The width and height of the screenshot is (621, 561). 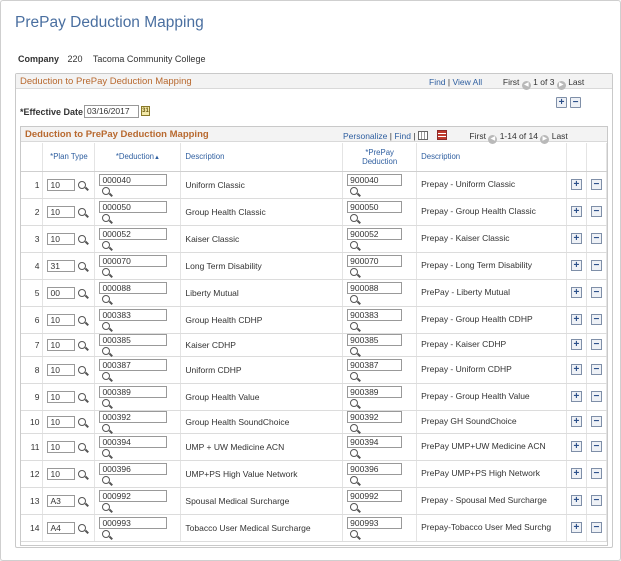 What do you see at coordinates (561, 102) in the screenshot?
I see `outer-add-row-button: +` at bounding box center [561, 102].